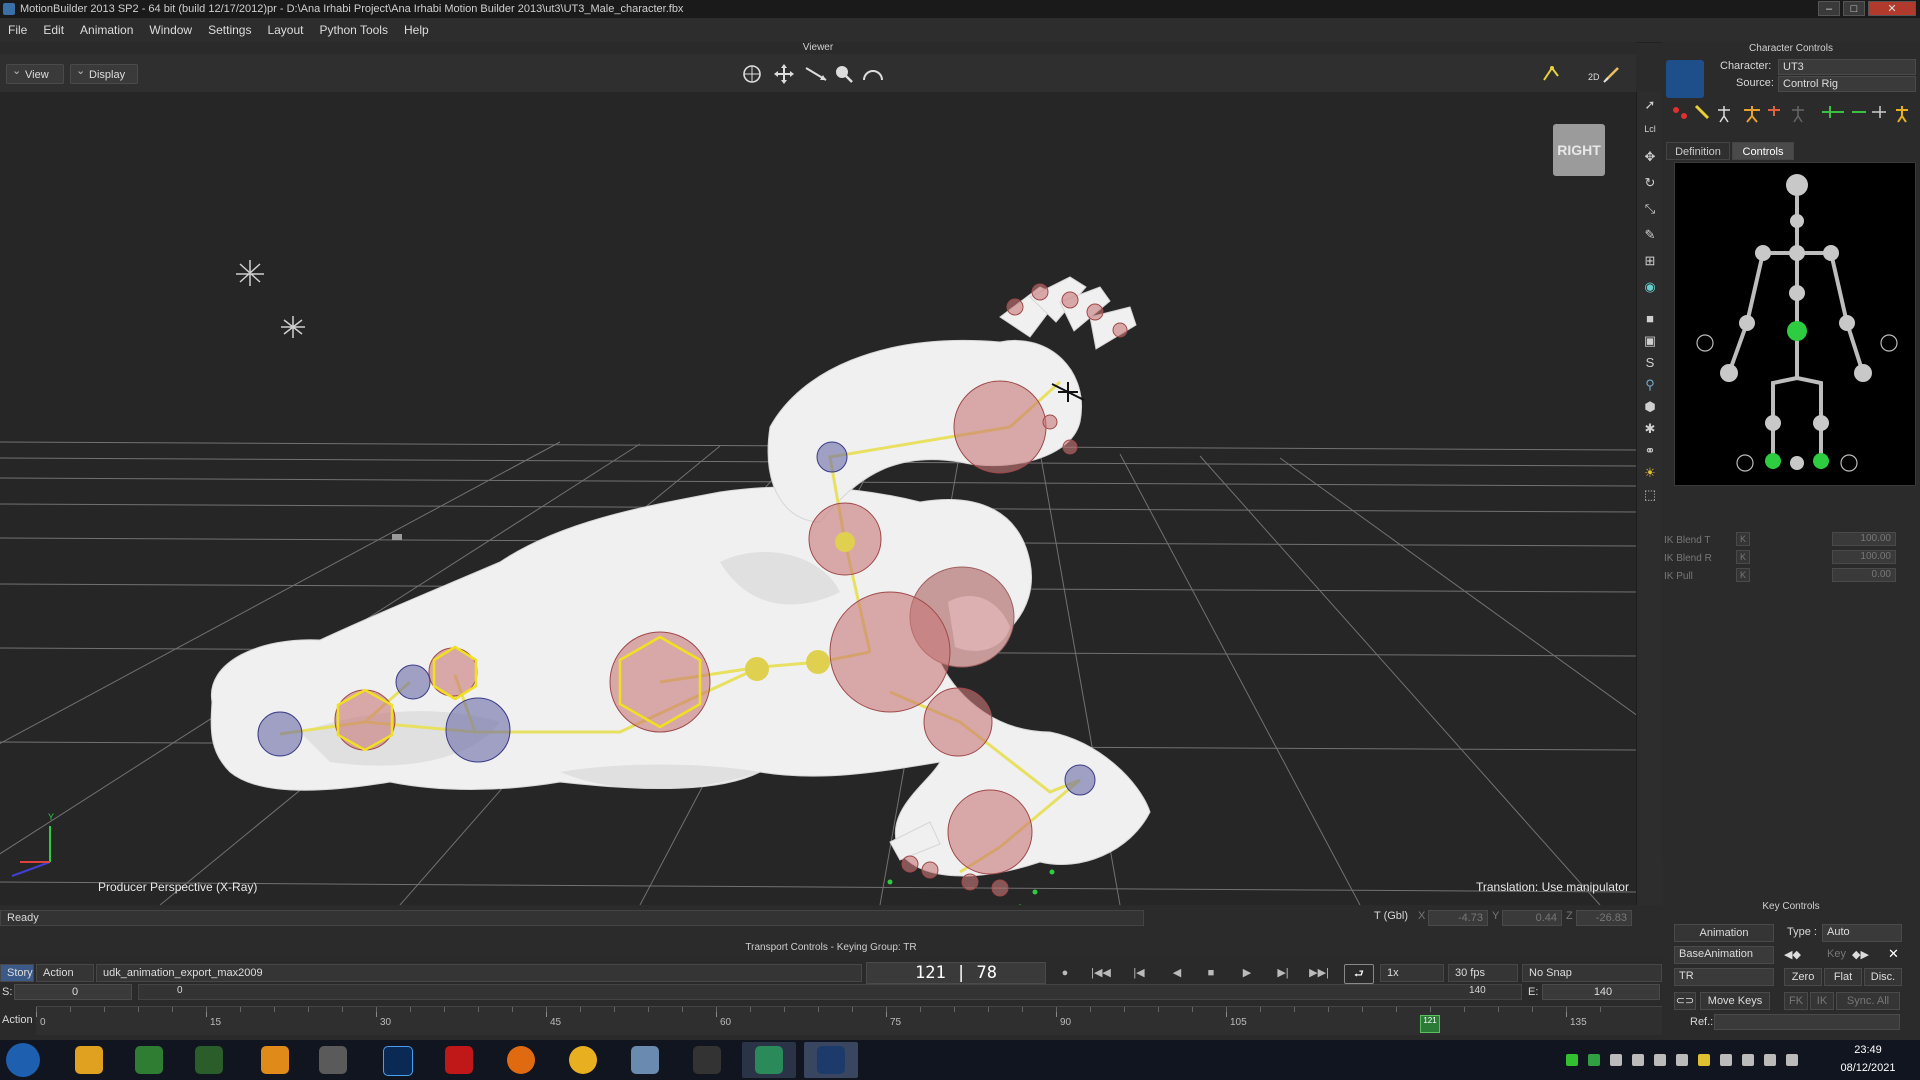 The width and height of the screenshot is (1920, 1080). I want to click on taskbar-network, so click(645, 1060).